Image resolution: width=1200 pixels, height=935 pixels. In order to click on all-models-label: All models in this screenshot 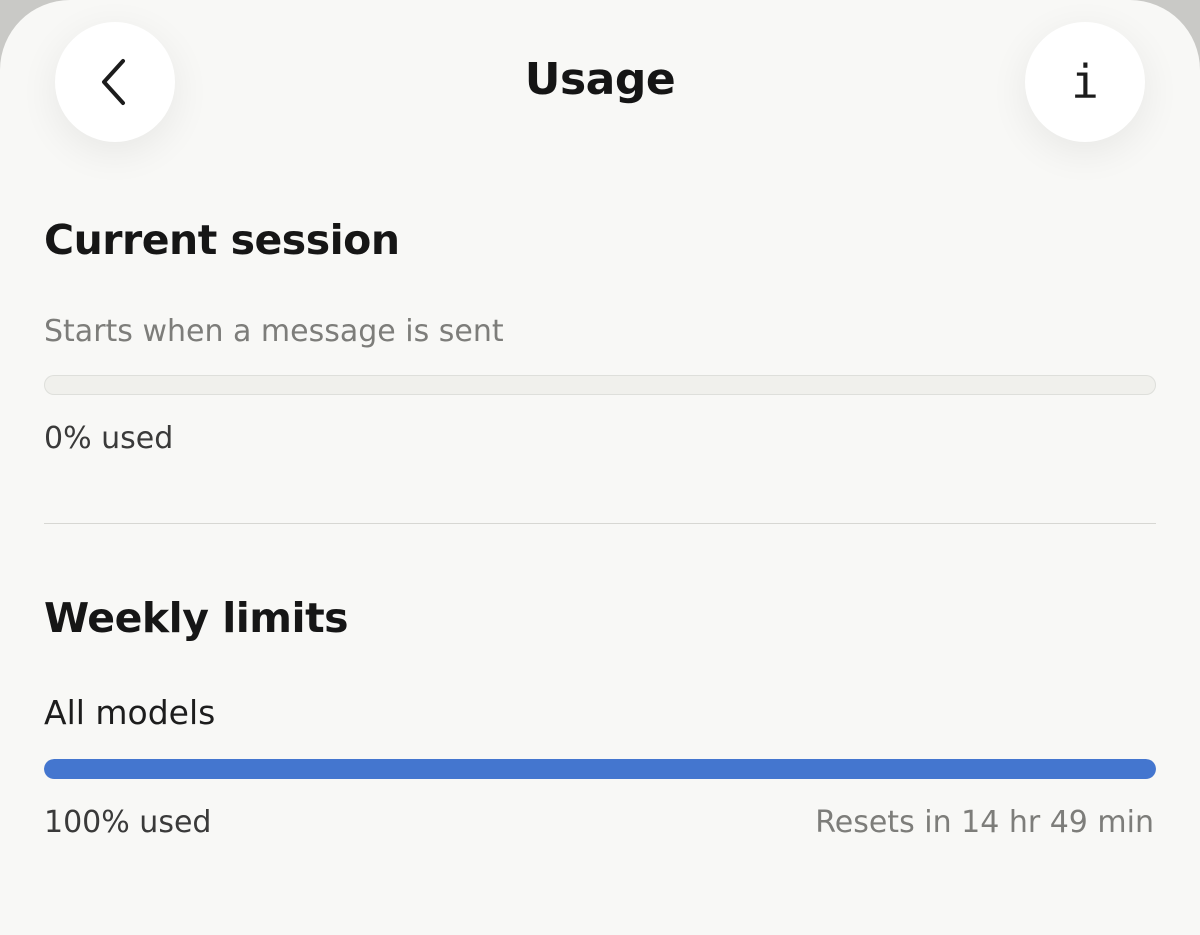, I will do `click(130, 712)`.